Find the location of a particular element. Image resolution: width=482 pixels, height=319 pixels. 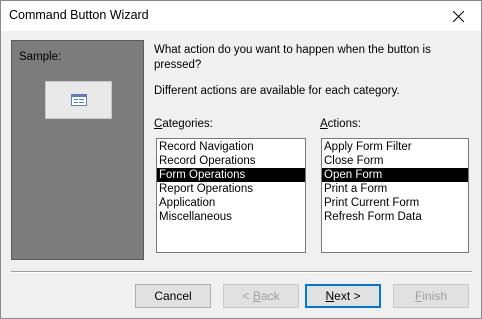

next-button-accel: N is located at coordinates (330, 296).